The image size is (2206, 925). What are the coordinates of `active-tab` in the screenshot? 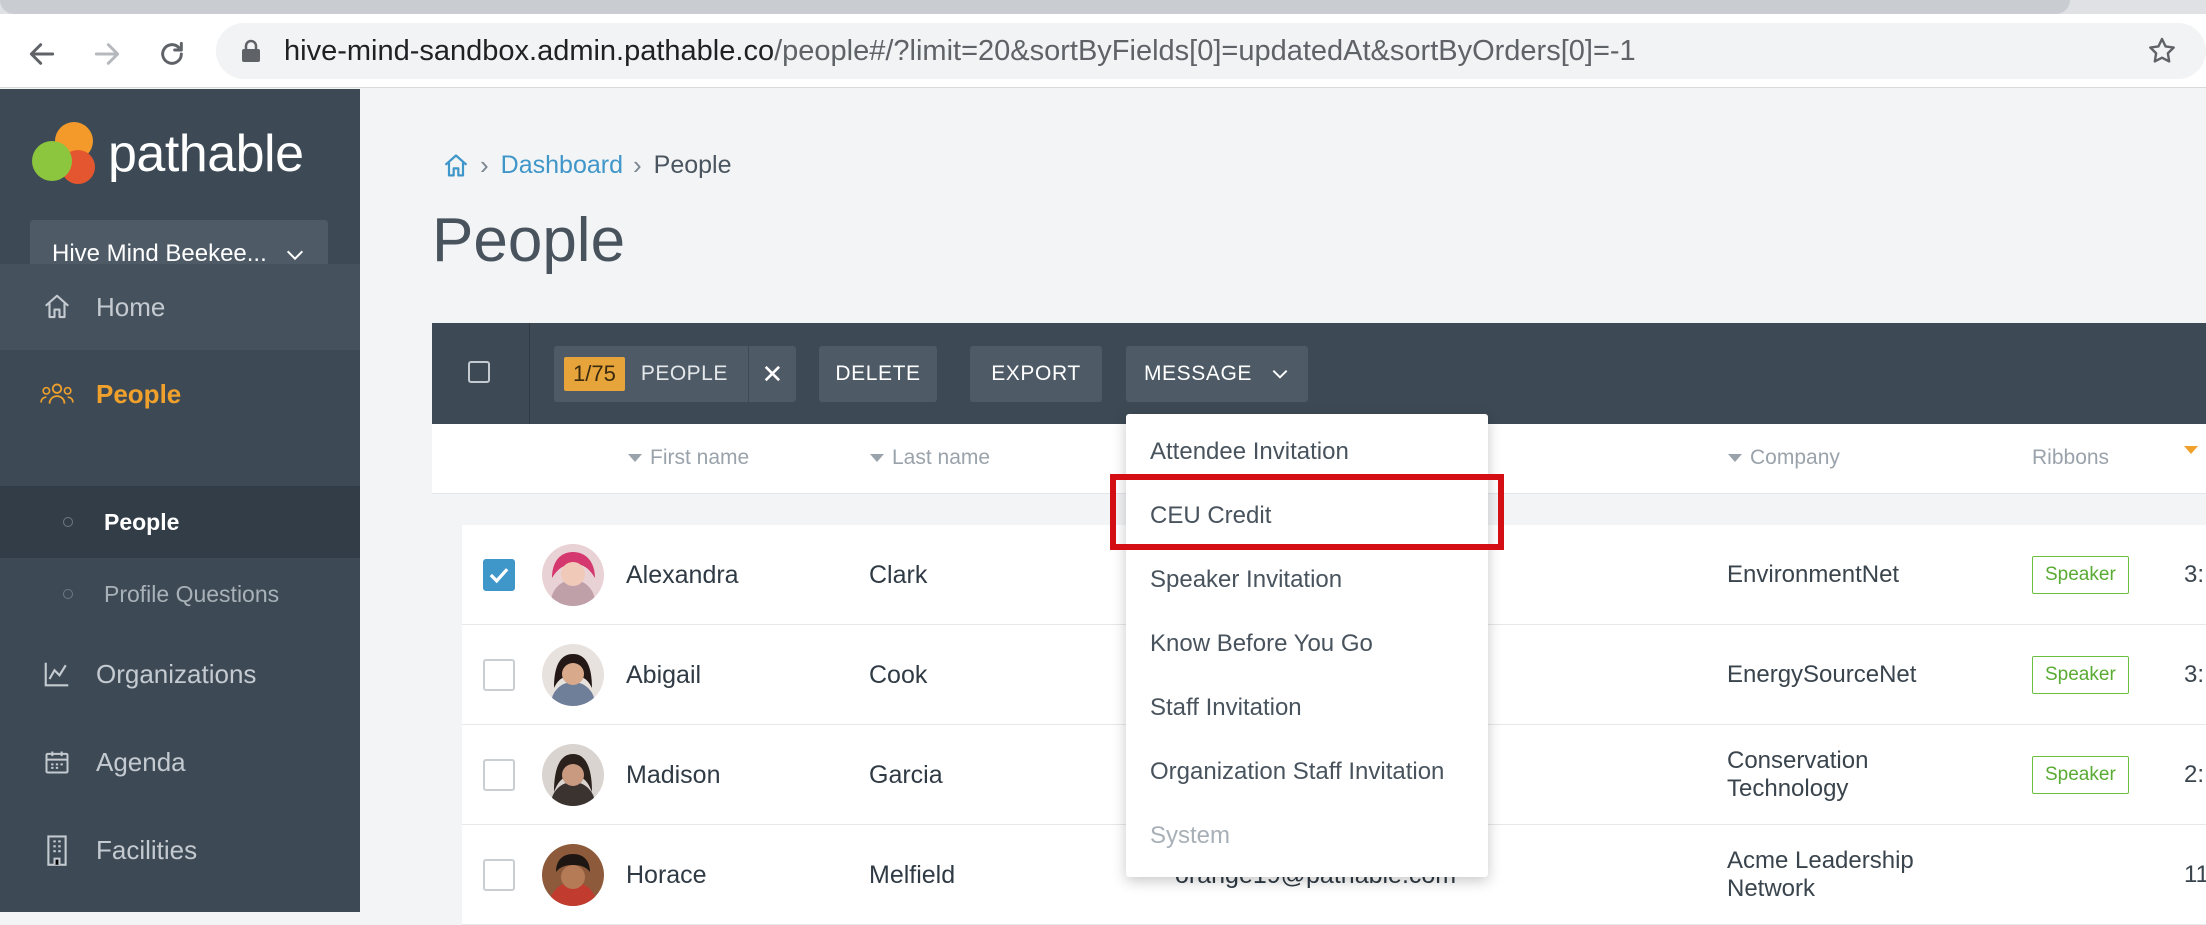 It's located at (1035, 7).